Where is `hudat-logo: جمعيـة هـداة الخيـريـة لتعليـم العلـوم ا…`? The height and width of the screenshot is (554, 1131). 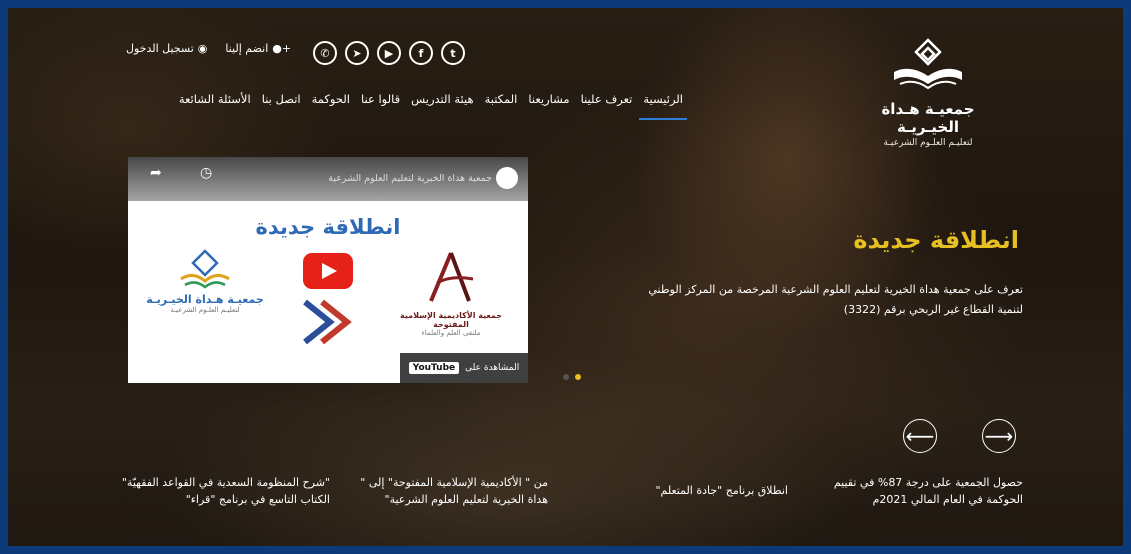
hudat-logo: جمعيـة هـداة الخيـريـة لتعليـم العلـوم ا… is located at coordinates (205, 281).